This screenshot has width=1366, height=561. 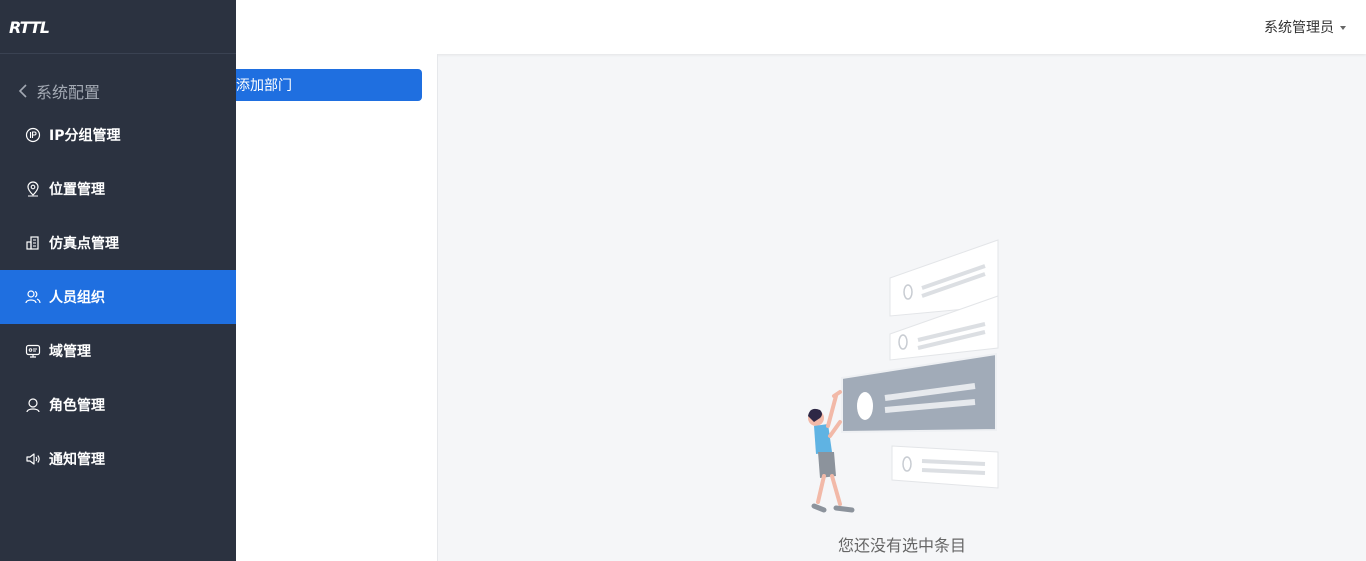 I want to click on empty-state-illustration, so click(x=903, y=376).